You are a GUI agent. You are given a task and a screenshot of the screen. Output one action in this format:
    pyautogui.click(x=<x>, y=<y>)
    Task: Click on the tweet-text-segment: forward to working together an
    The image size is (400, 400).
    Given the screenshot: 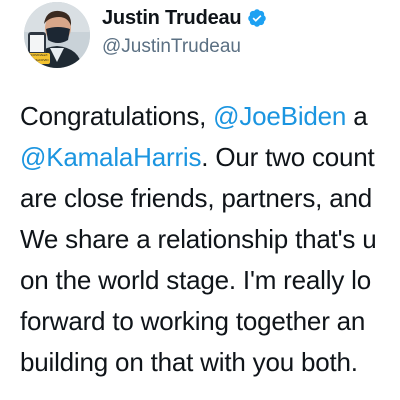 What is the action you would take?
    pyautogui.click(x=193, y=321)
    